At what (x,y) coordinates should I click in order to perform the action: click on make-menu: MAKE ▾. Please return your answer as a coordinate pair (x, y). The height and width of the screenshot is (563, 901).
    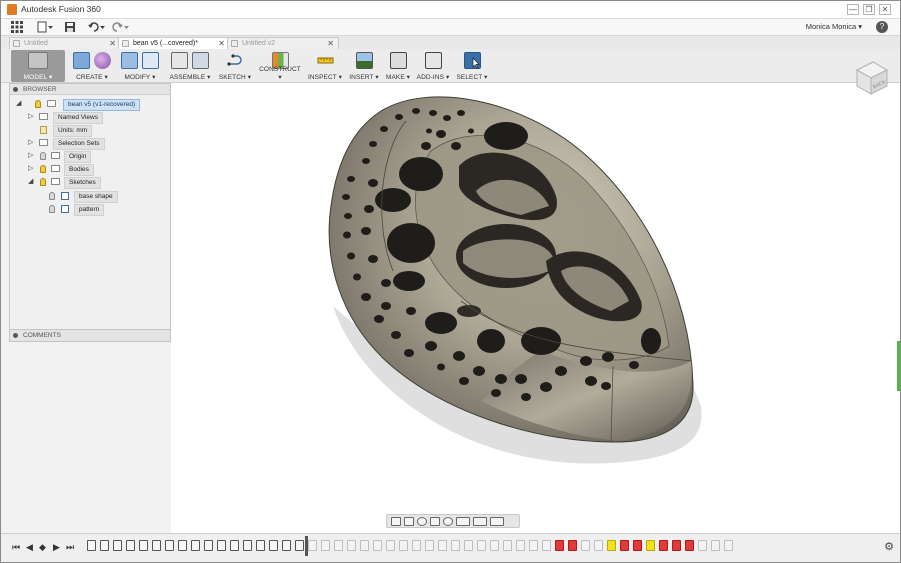
    Looking at the image, I should click on (398, 66).